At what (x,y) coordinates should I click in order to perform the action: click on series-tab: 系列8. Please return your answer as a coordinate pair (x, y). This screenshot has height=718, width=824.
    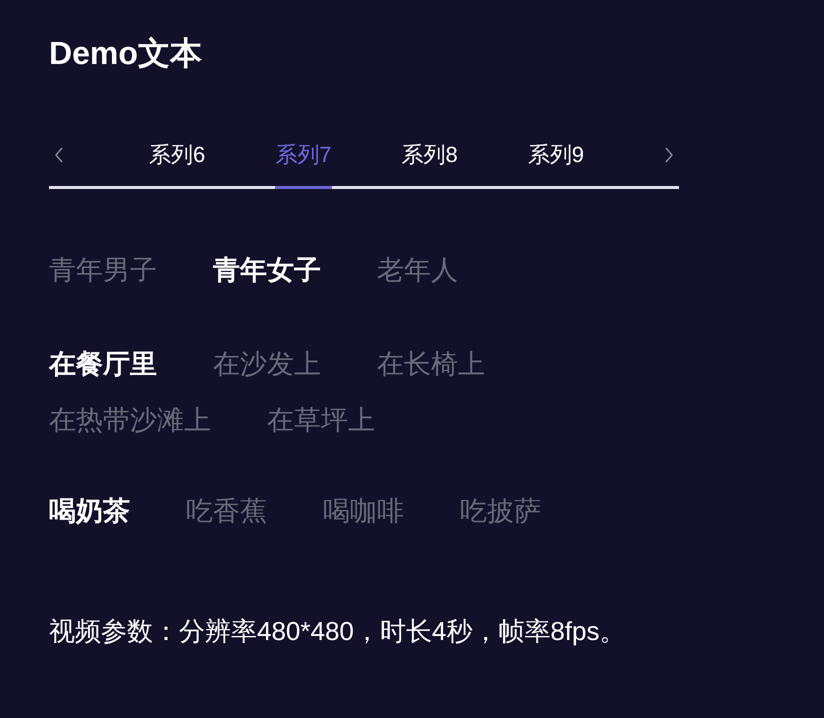
    Looking at the image, I should click on (430, 164).